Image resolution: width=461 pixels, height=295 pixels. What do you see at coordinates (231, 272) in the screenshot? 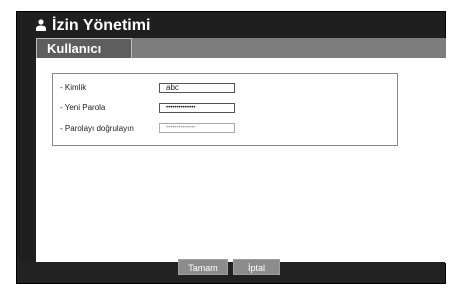
I see `dialog-footer` at bounding box center [231, 272].